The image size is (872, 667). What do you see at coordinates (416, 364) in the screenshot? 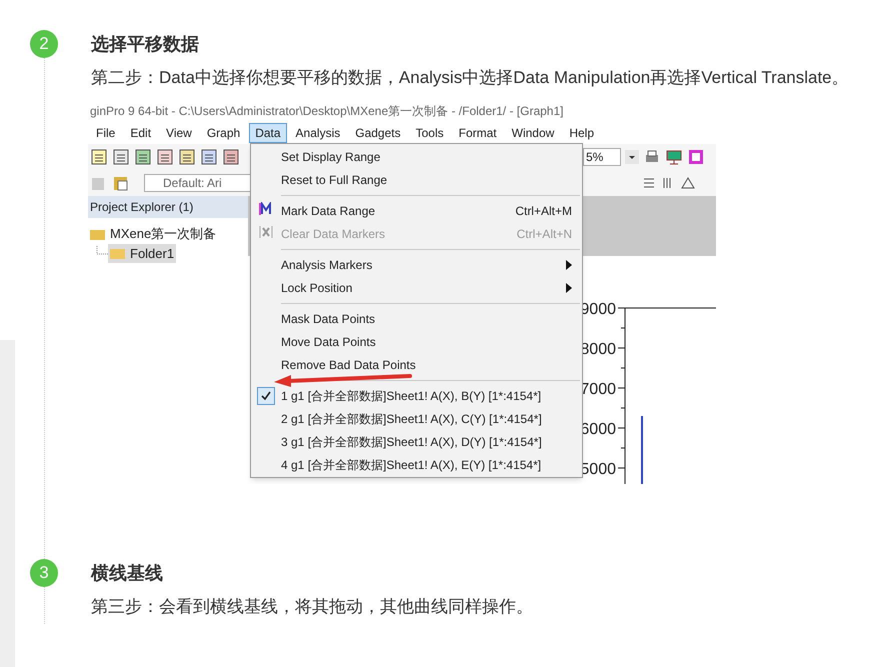
I see `menu-item: Remove Bad Data Points` at bounding box center [416, 364].